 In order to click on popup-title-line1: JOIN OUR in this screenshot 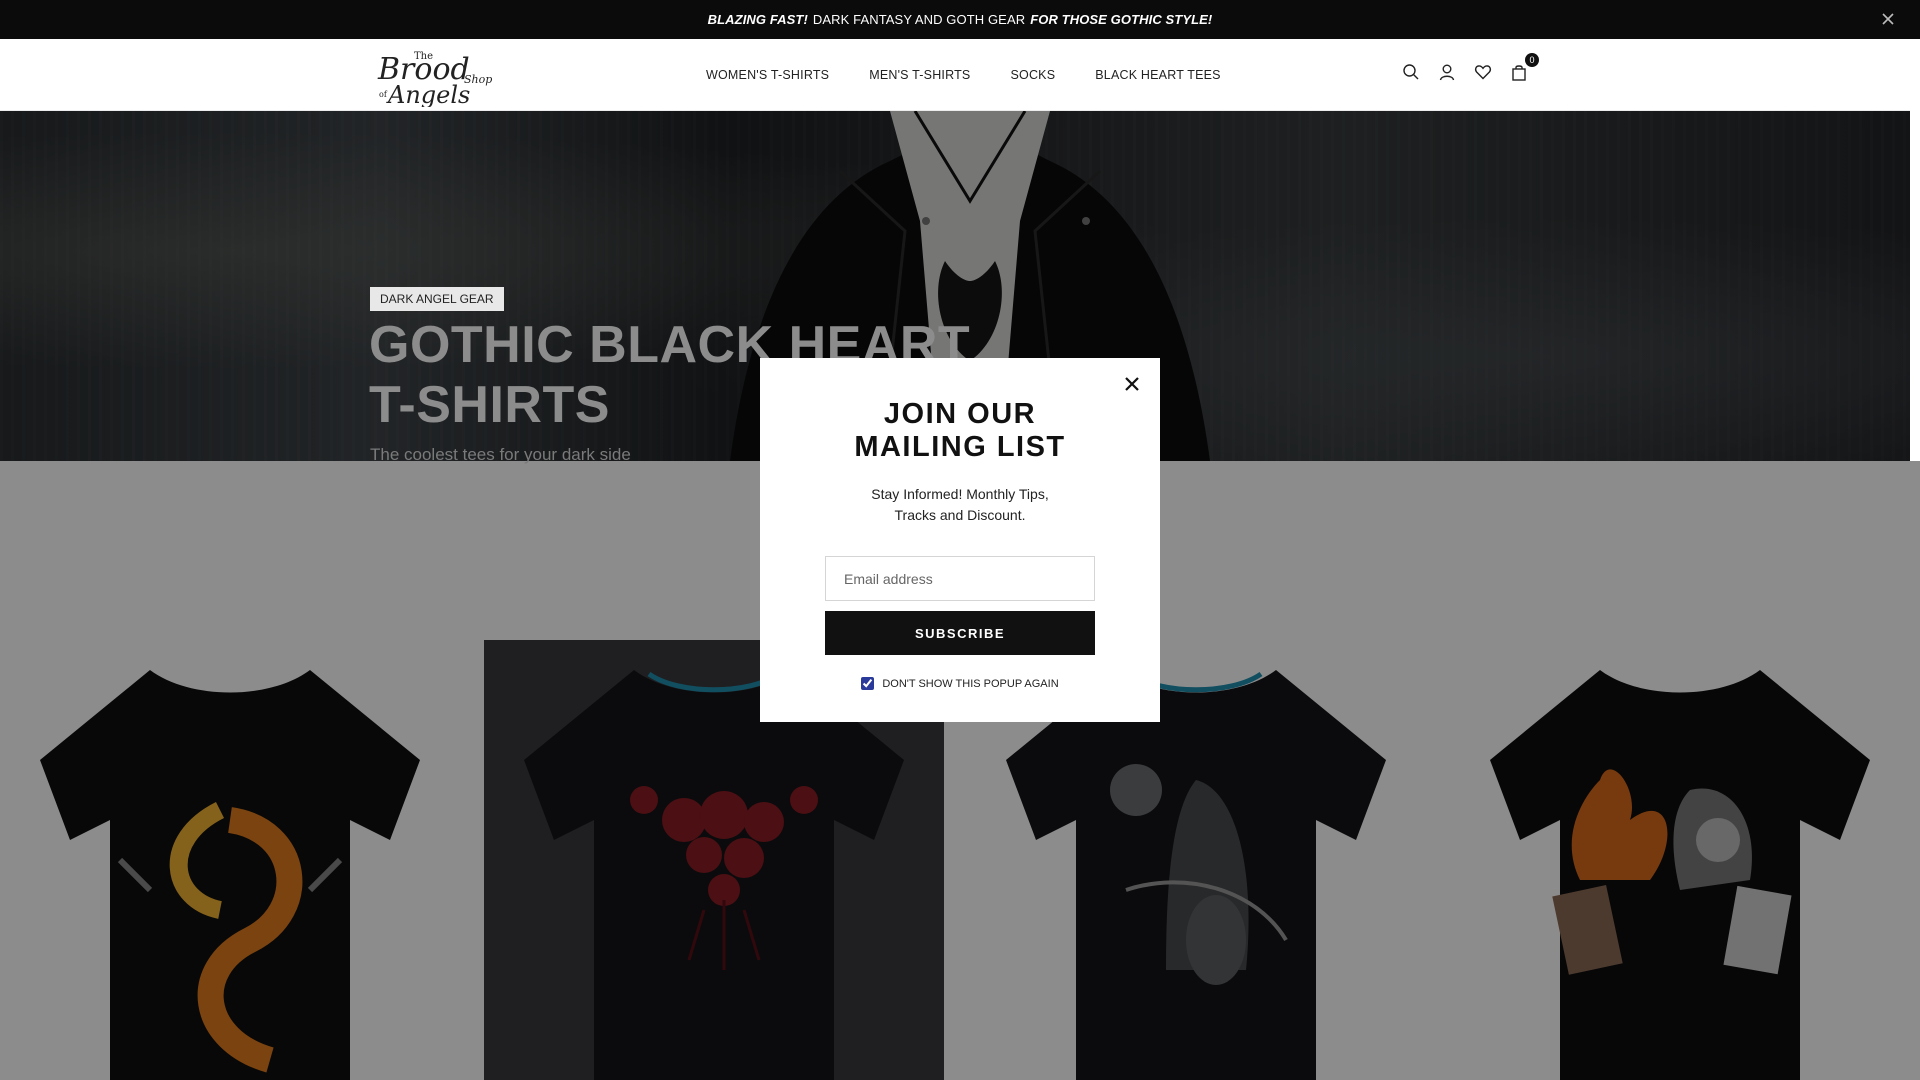, I will do `click(960, 414)`.